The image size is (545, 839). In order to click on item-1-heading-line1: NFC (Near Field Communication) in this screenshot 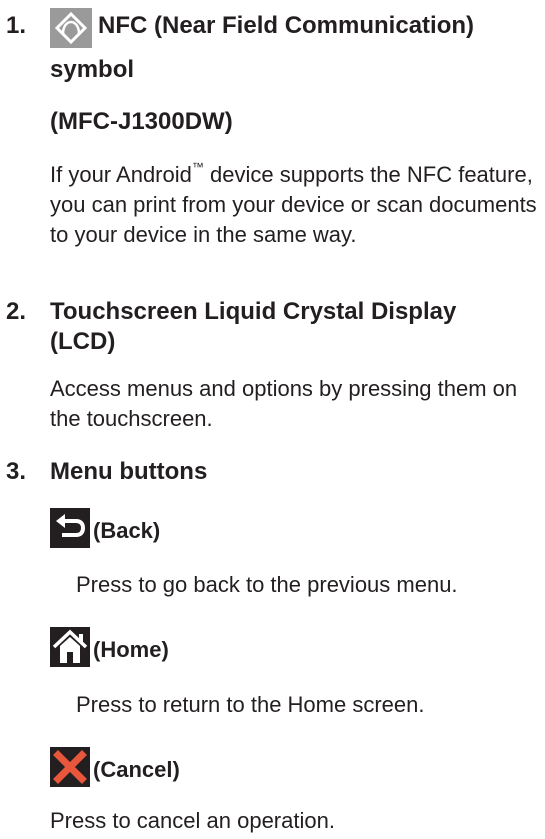, I will do `click(286, 25)`.